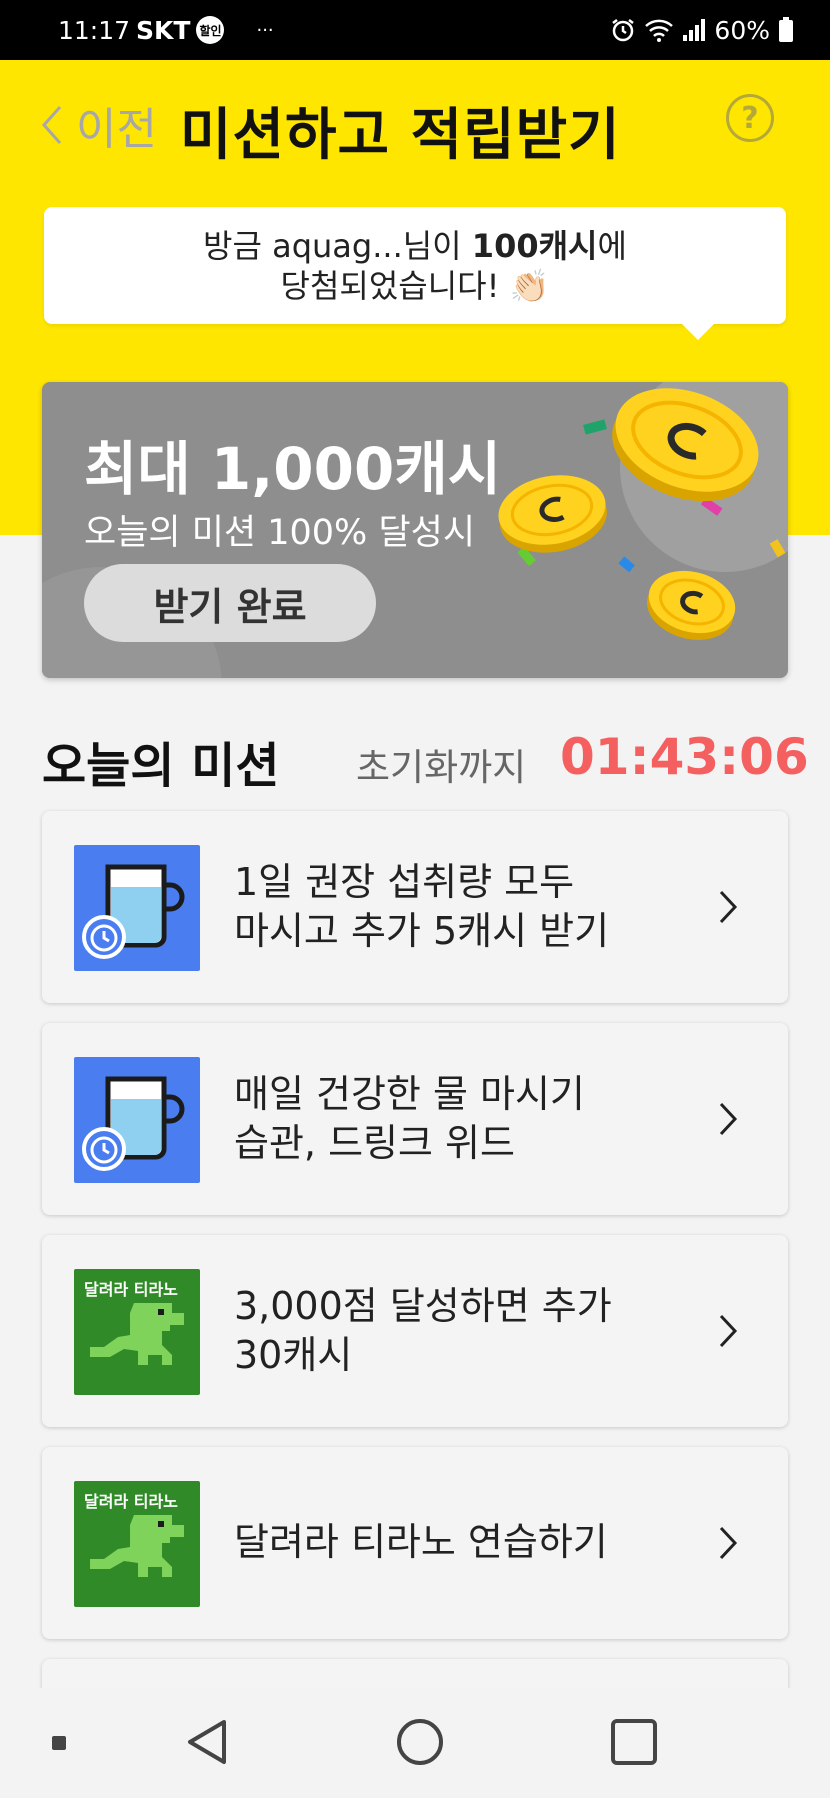 Image resolution: width=830 pixels, height=1798 pixels. I want to click on nav-back-icon, so click(207, 1742).